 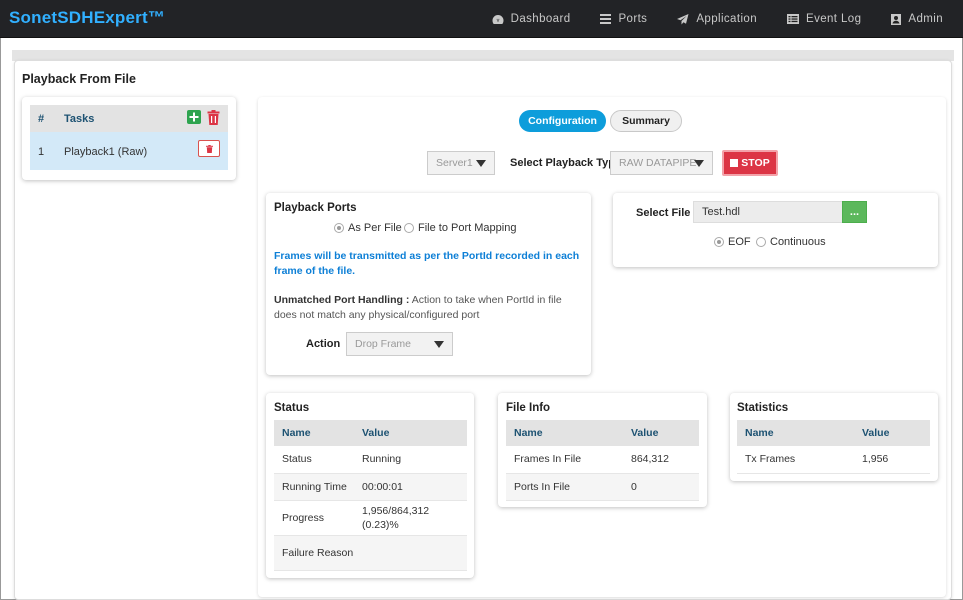 What do you see at coordinates (314, 518) in the screenshot?
I see `cell-name: Progress` at bounding box center [314, 518].